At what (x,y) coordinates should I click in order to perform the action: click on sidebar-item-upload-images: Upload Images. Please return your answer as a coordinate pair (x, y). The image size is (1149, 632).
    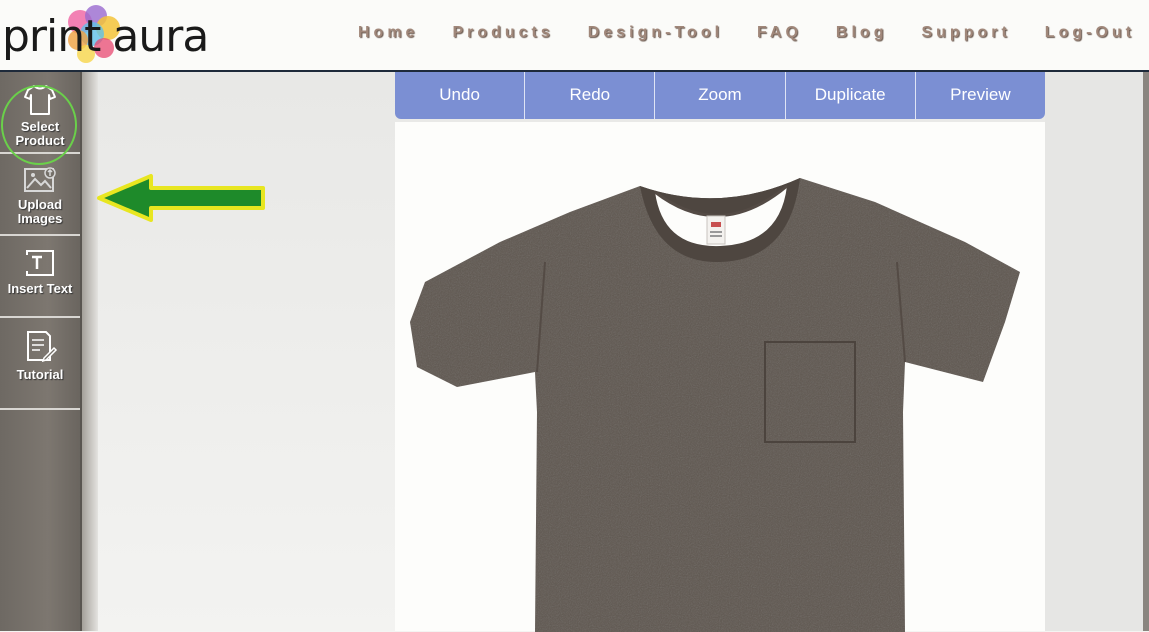
    Looking at the image, I should click on (40, 195).